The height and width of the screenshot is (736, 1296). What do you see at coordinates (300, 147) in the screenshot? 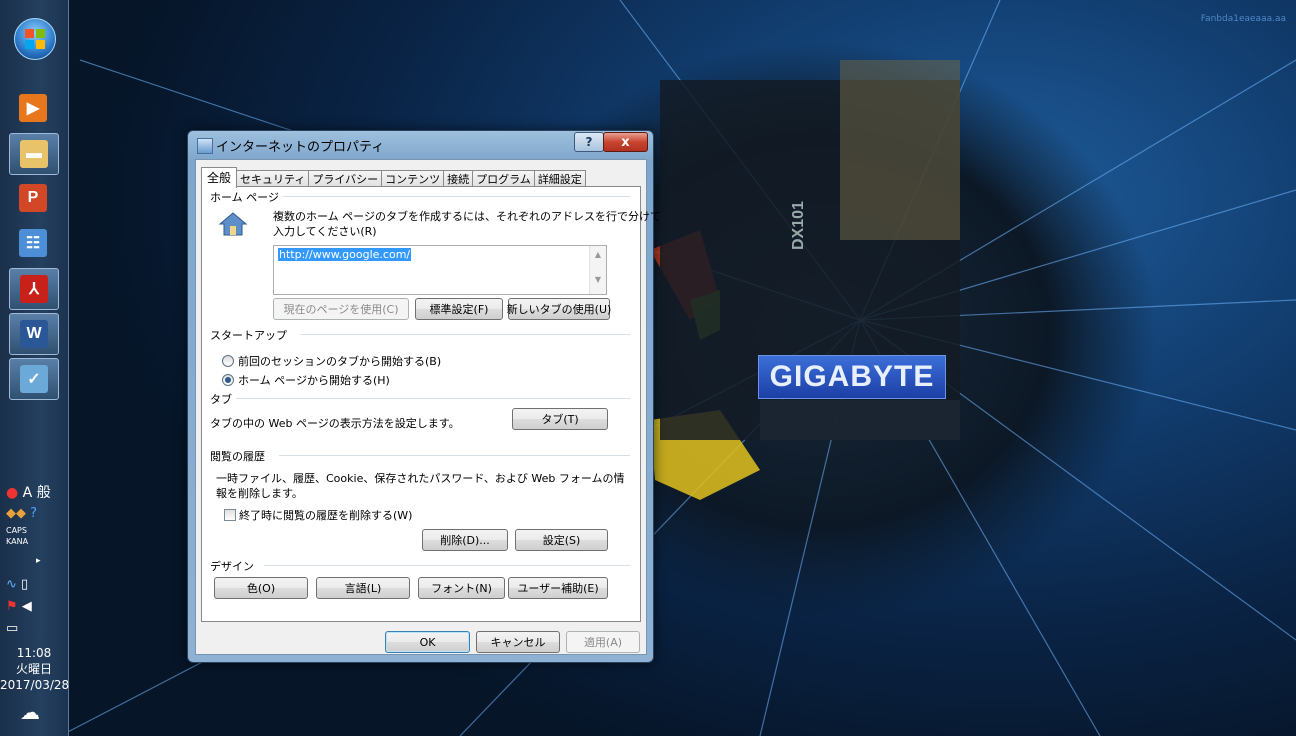
I see `dialog-title: インターネットのプロパティ` at bounding box center [300, 147].